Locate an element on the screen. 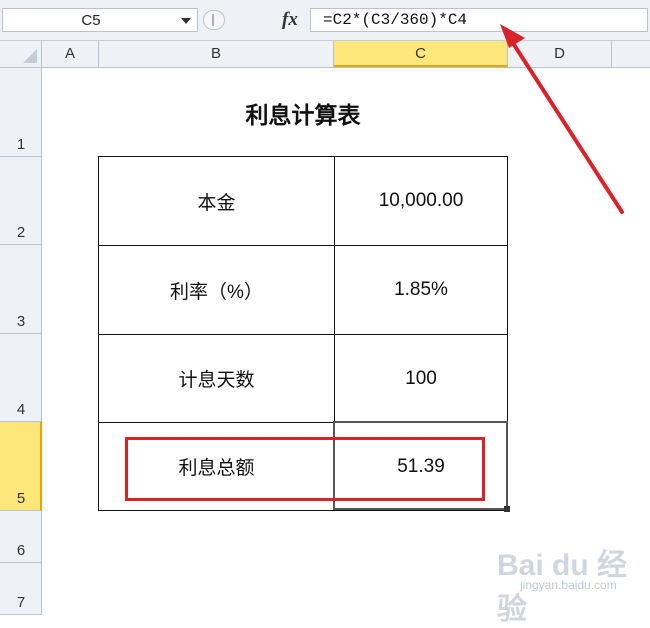  cell-c4-value: 100 is located at coordinates (421, 378).